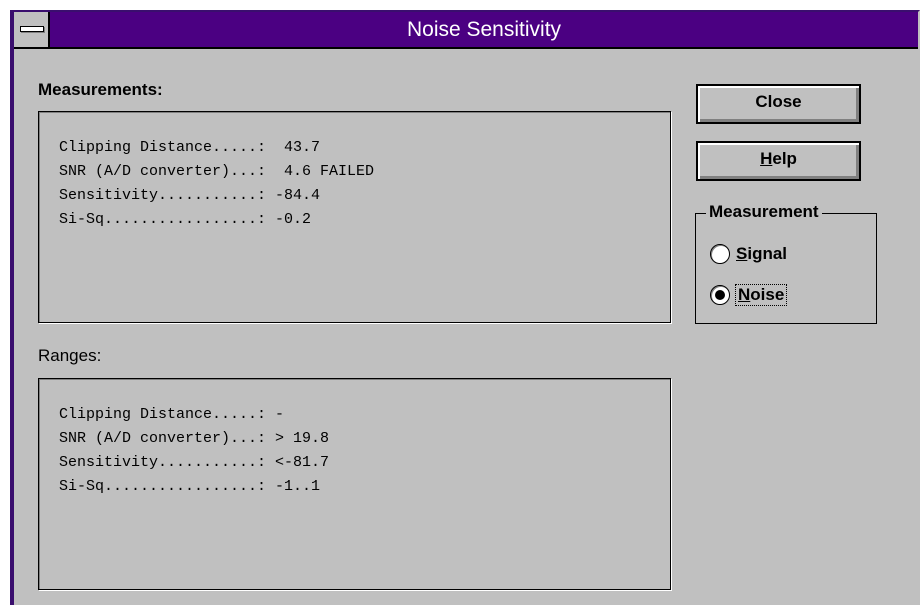 The image size is (924, 605). Describe the element at coordinates (778, 104) in the screenshot. I see `close-button: Close` at that location.